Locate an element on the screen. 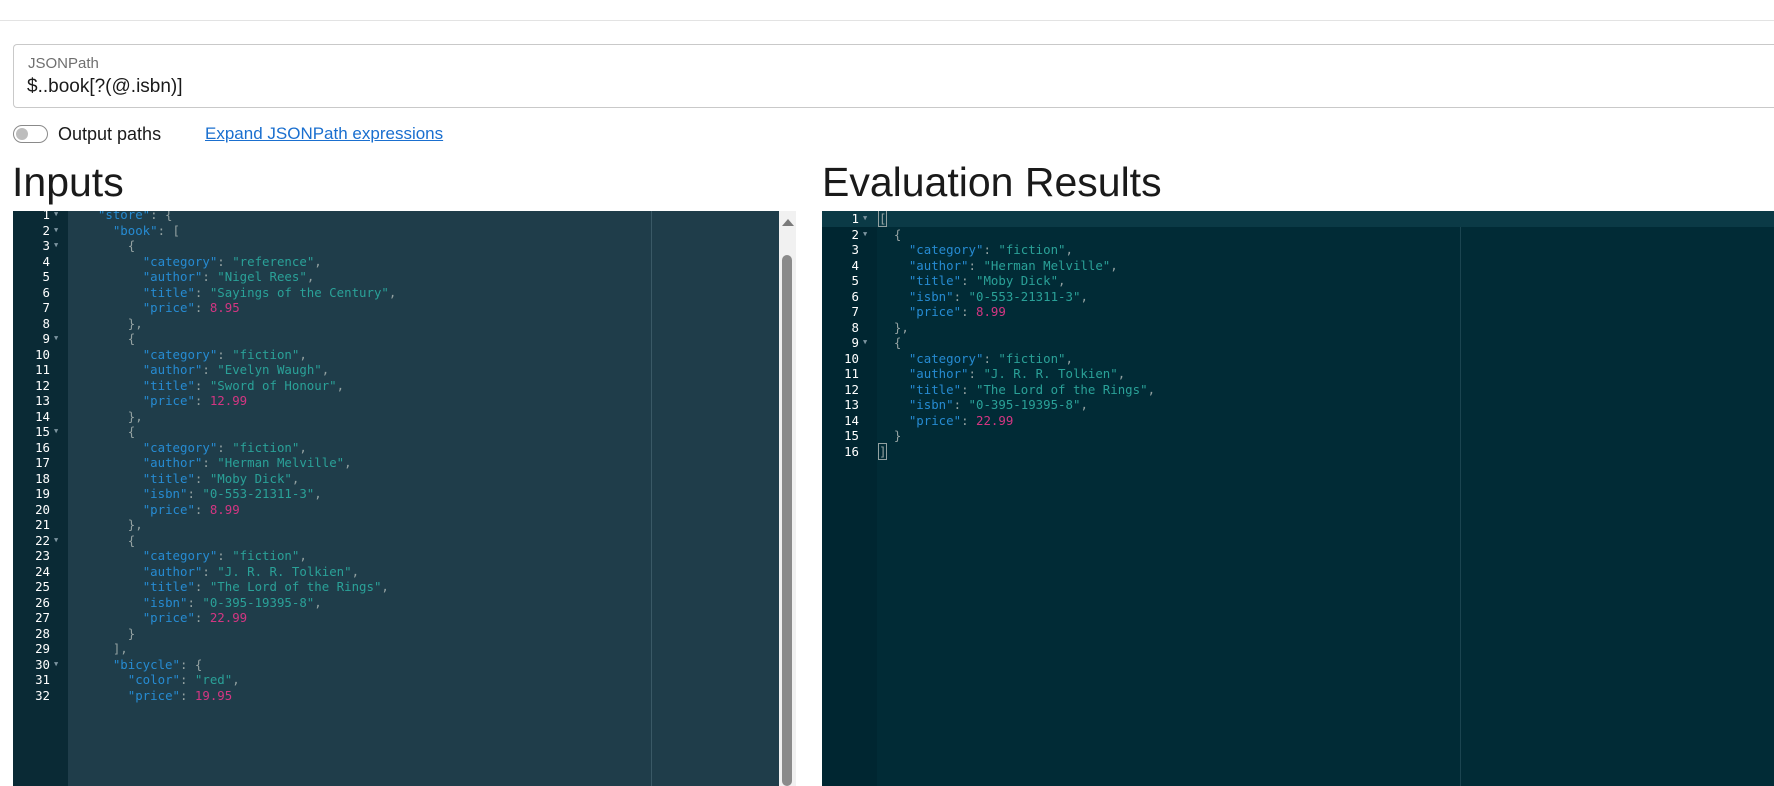 This screenshot has height=786, width=1774. code-line: 18 "title": "Moby Dick", is located at coordinates (396, 479).